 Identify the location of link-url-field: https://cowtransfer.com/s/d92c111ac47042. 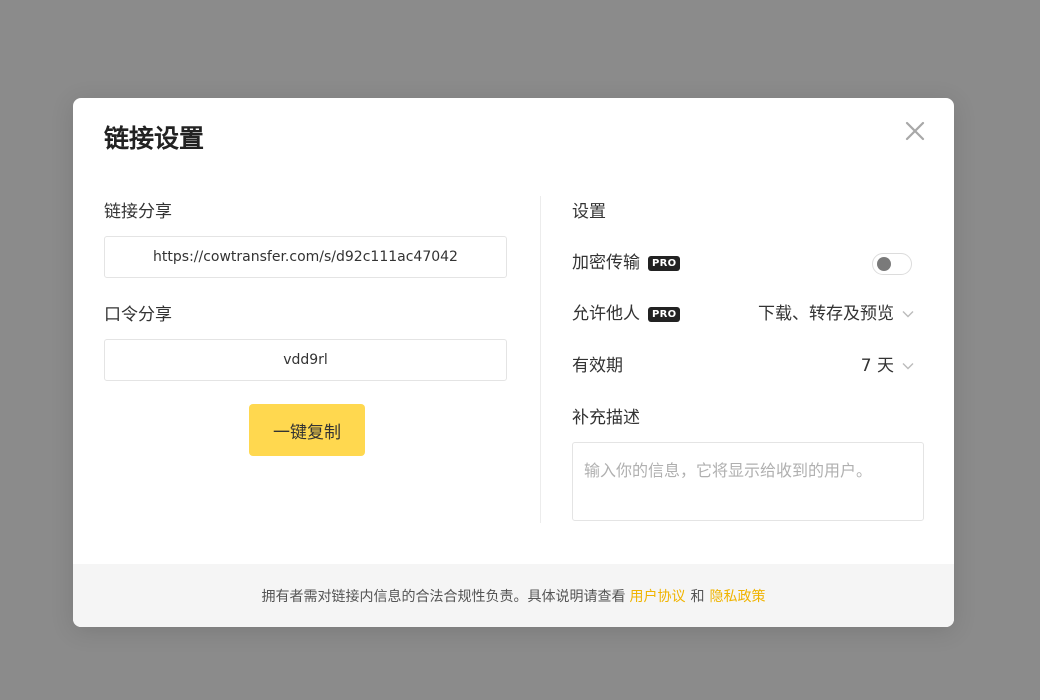
(305, 257).